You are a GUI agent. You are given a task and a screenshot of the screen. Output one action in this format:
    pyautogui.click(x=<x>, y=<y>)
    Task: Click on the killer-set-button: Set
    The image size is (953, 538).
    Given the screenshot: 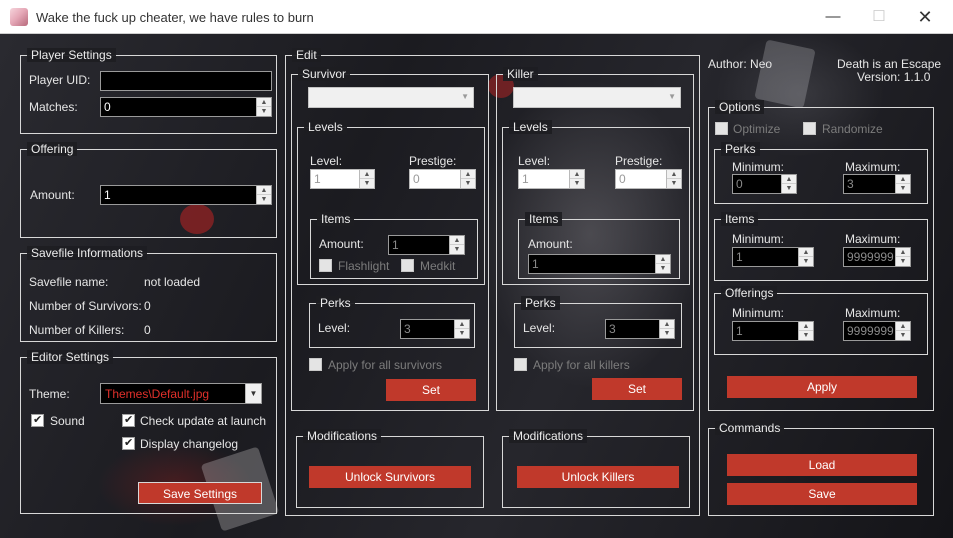 What is the action you would take?
    pyautogui.click(x=637, y=389)
    